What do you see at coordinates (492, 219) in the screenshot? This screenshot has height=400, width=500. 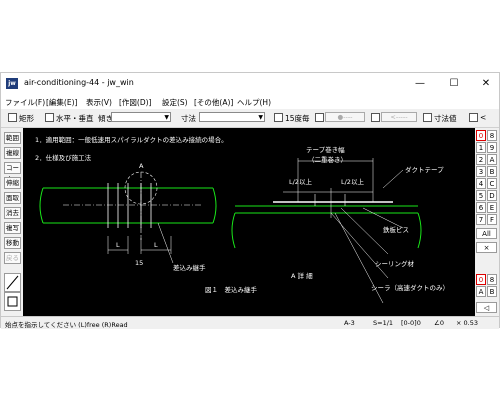 I see `layer-f: F` at bounding box center [492, 219].